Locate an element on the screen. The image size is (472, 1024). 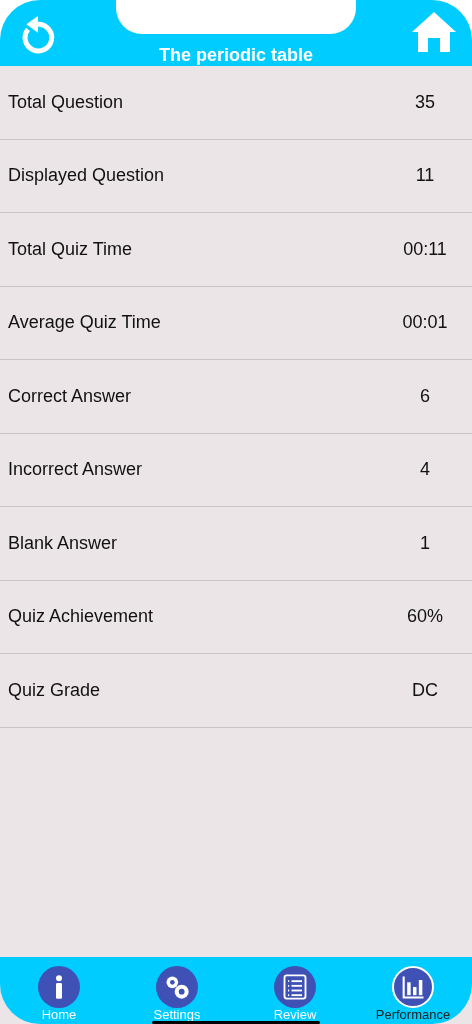
stat-value: 60% is located at coordinates (425, 617).